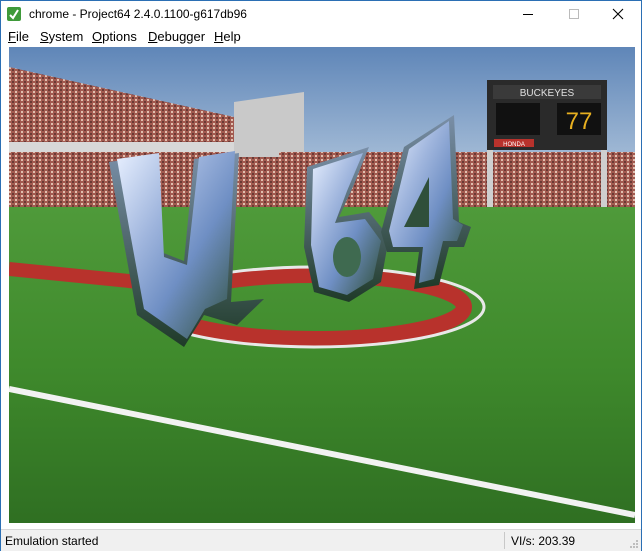 The image size is (642, 551). What do you see at coordinates (543, 541) in the screenshot?
I see `vi-per-second: VI/s: 203.39` at bounding box center [543, 541].